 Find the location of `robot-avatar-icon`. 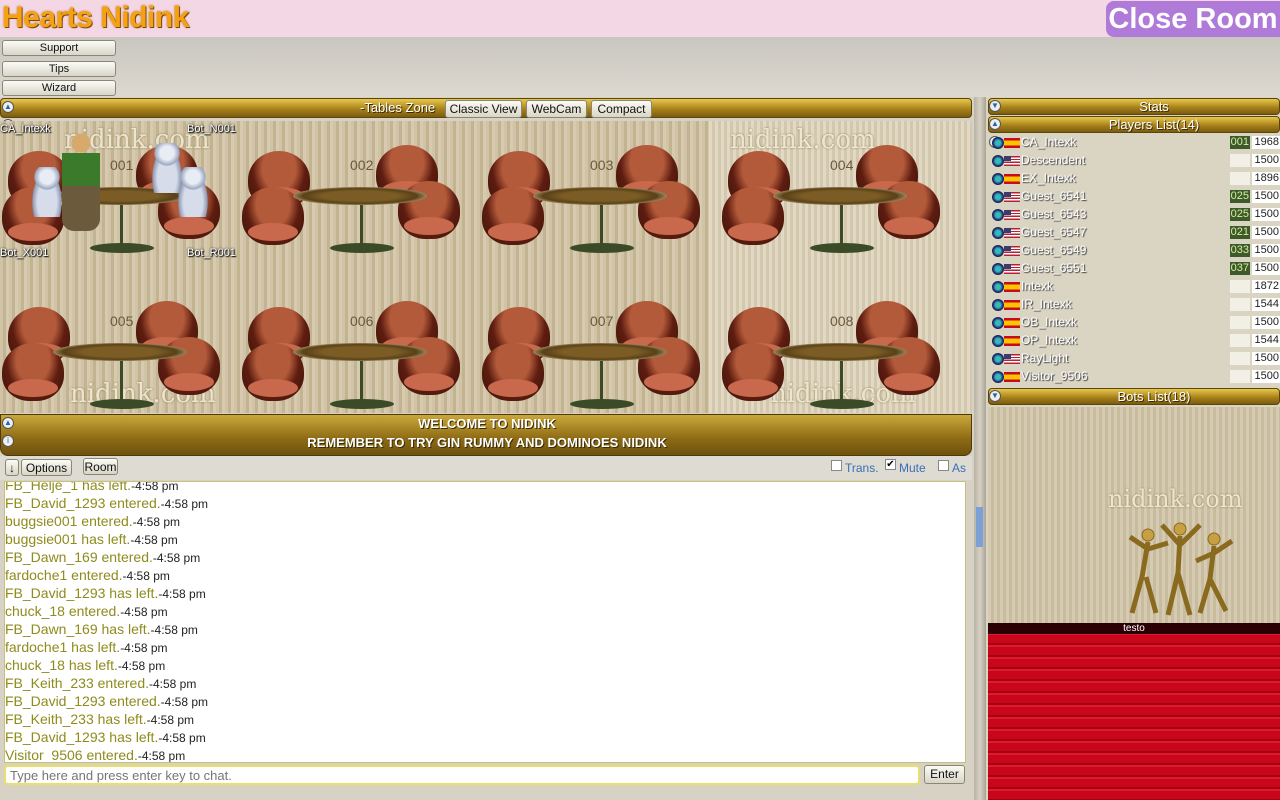

robot-avatar-icon is located at coordinates (47, 192).